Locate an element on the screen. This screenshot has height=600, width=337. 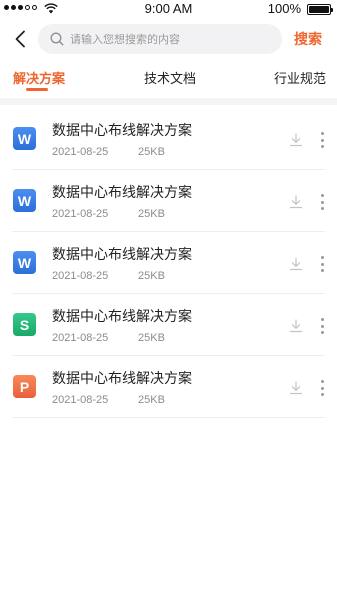
list-item: S 数据中心布线解决方案 2021-08-25 25KB is located at coordinates (168, 325).